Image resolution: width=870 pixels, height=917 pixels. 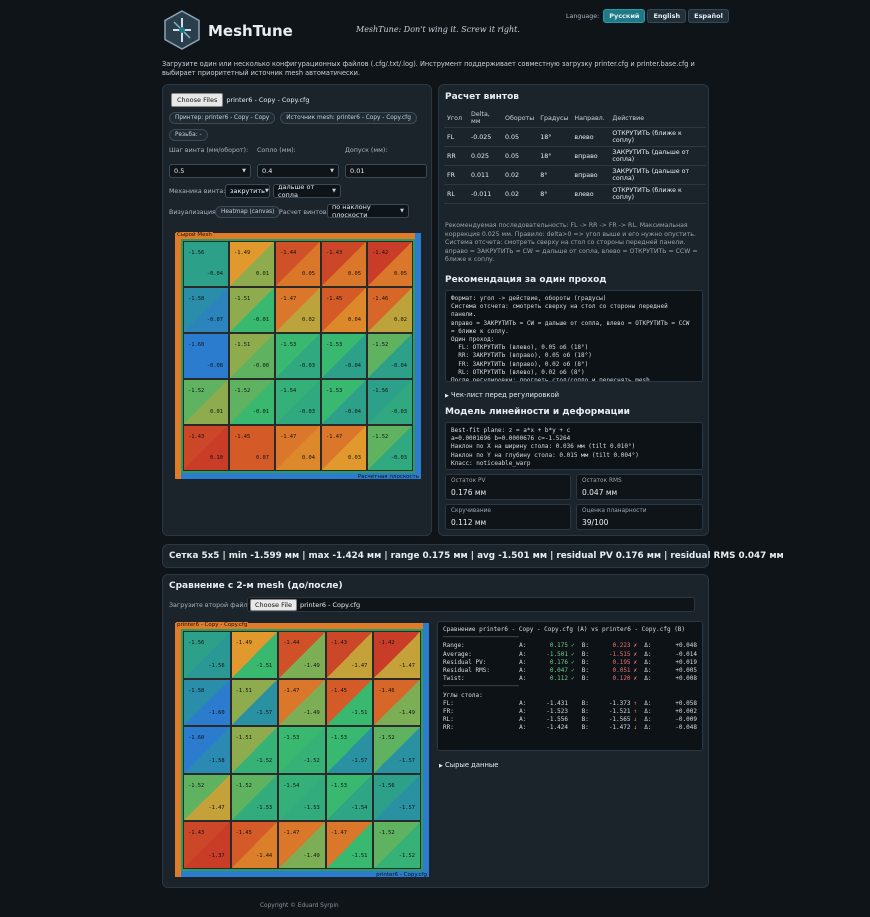 I want to click on mesh-cell-secondary: -1.57, so click(x=406, y=808).